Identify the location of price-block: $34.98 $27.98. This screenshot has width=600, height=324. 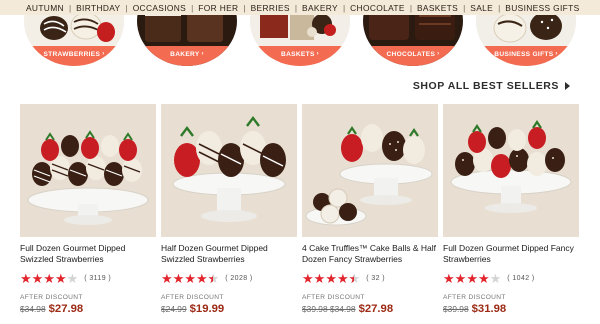
(51, 309).